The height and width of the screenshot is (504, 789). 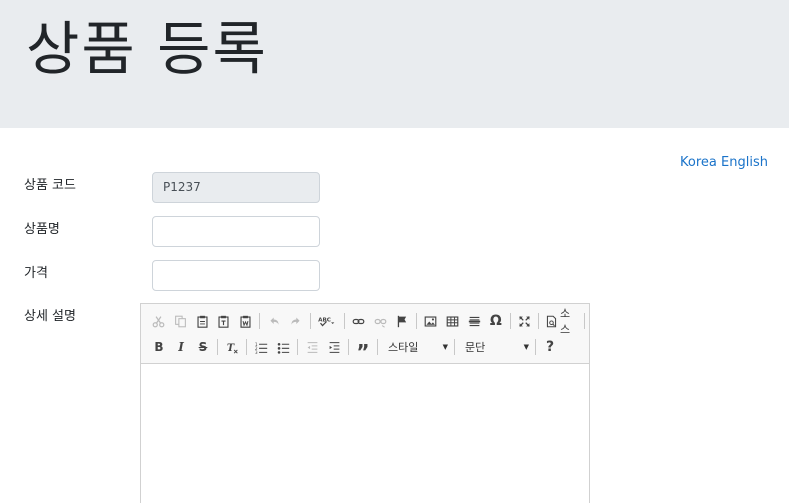 I want to click on product-code-input: P1237, so click(x=236, y=187).